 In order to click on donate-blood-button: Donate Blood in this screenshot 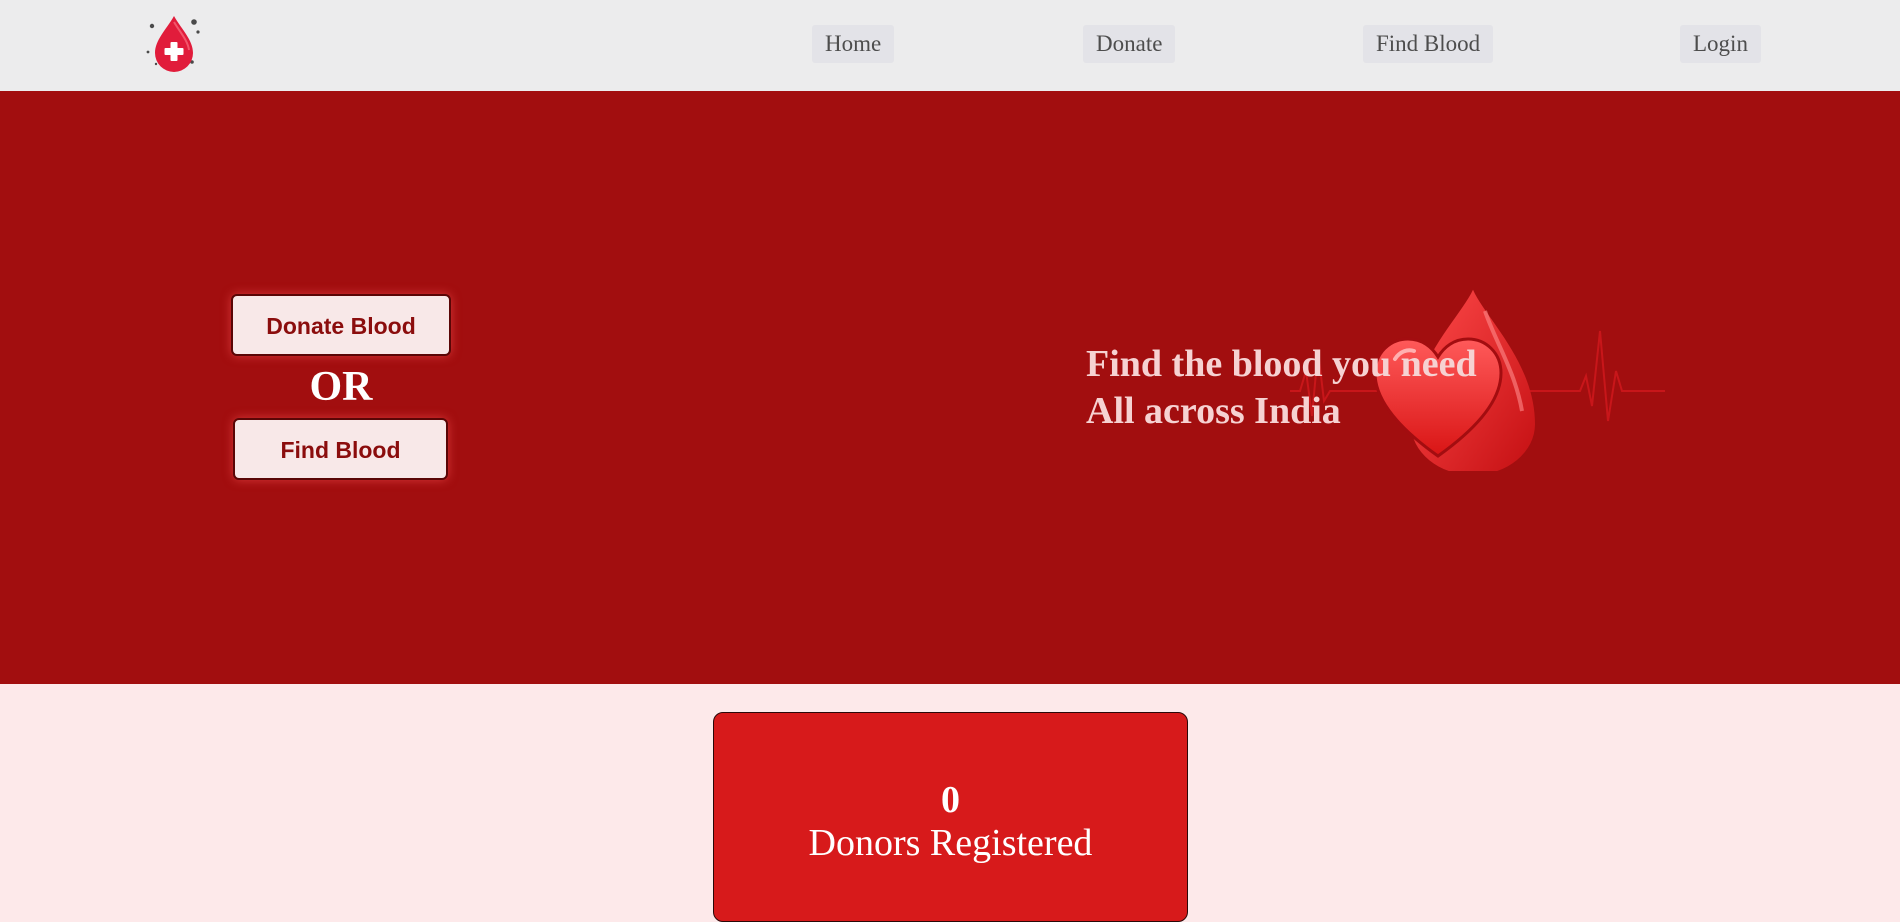, I will do `click(341, 325)`.